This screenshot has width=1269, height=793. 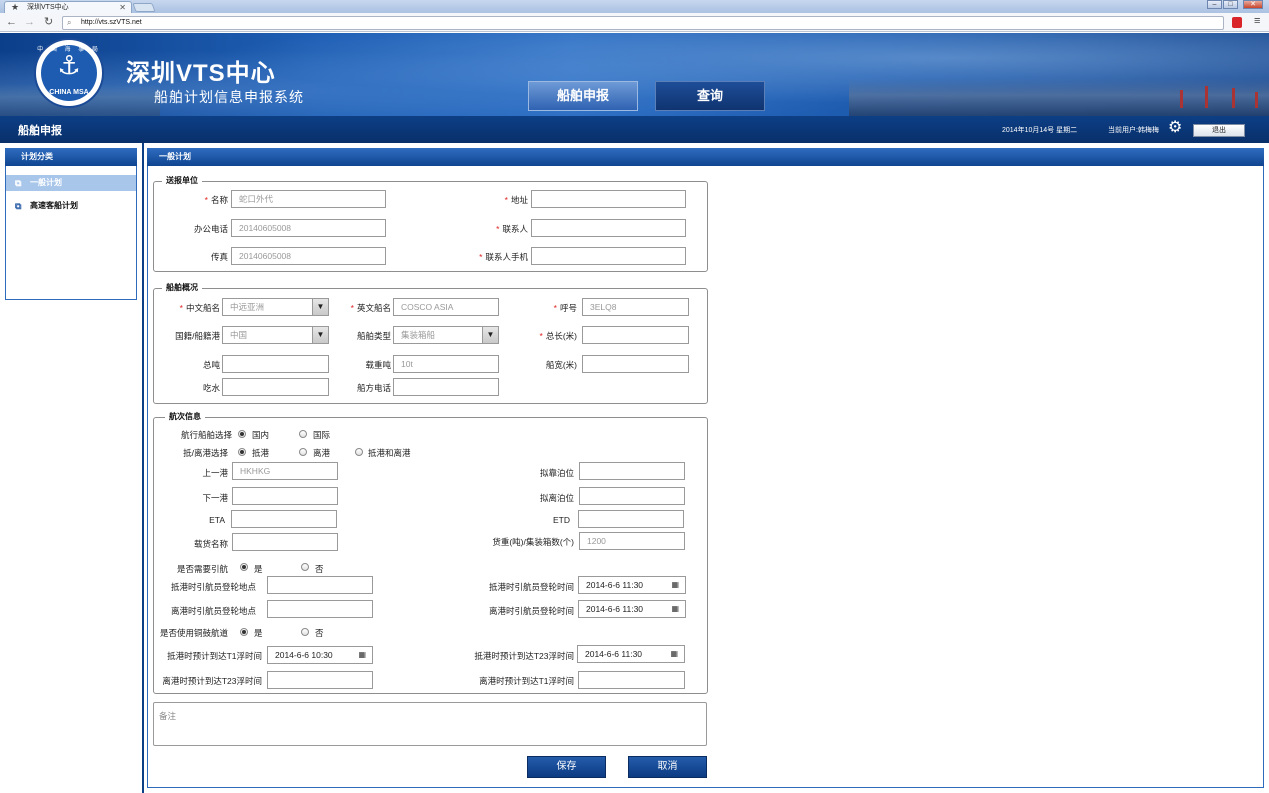 I want to click on etd-field, so click(x=631, y=519).